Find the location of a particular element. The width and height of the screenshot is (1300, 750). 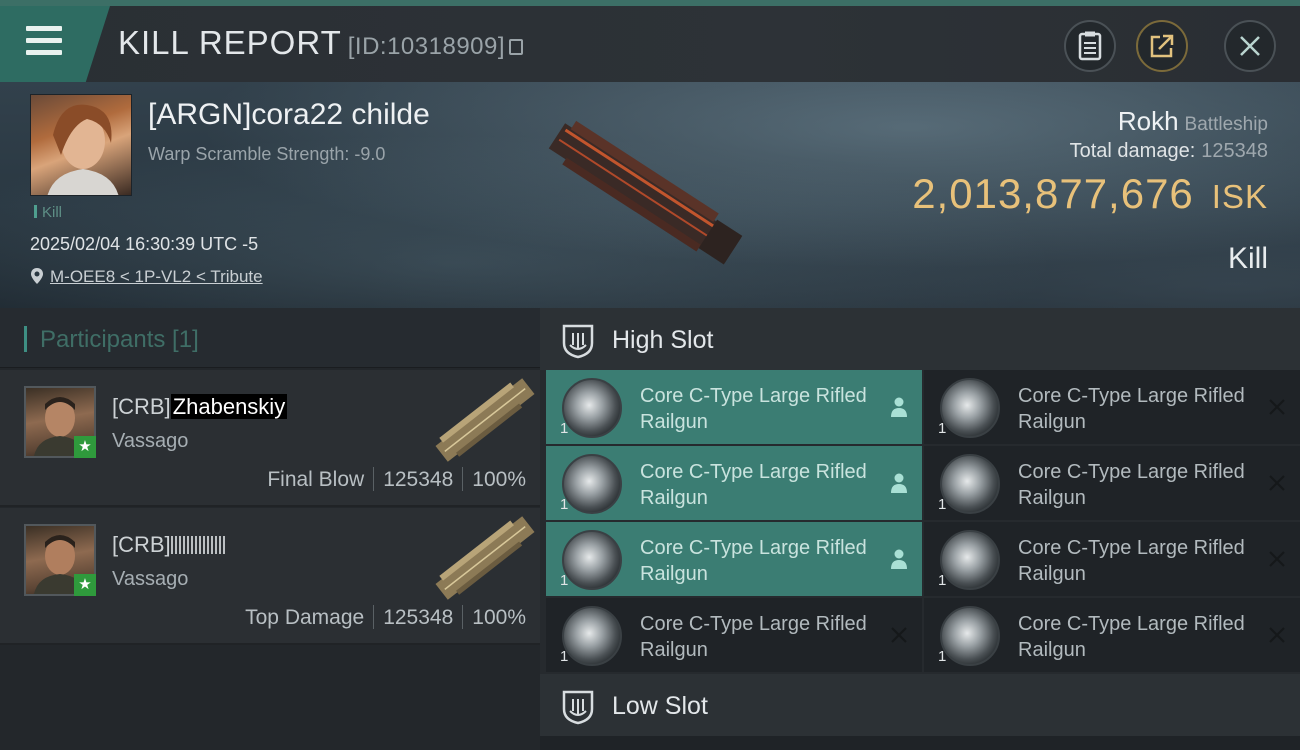

participant-stats: Top Damage 125348 100% is located at coordinates (385, 617).